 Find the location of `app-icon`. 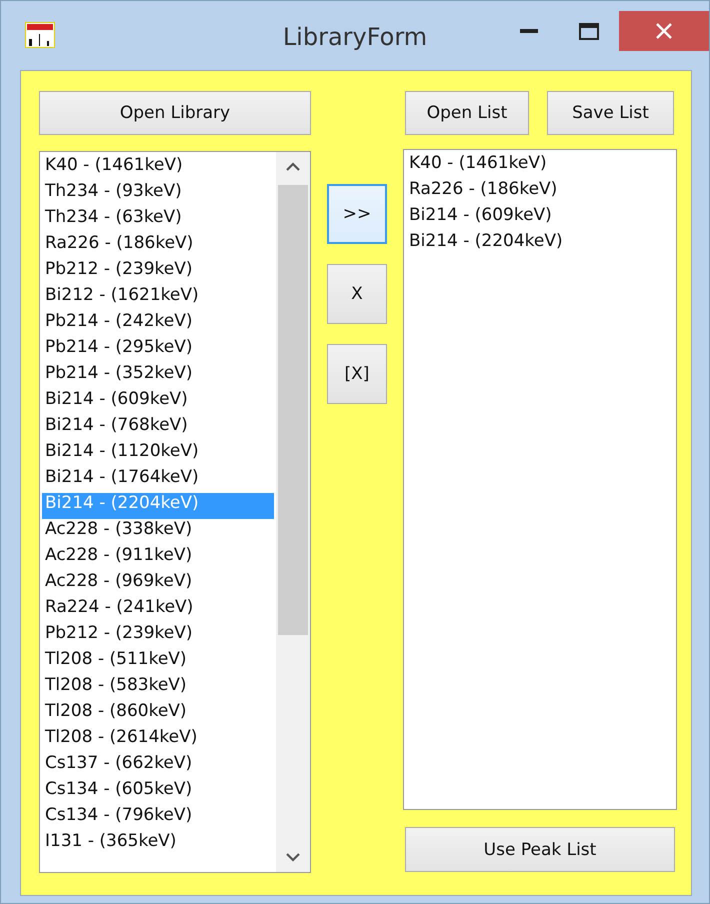

app-icon is located at coordinates (40, 35).